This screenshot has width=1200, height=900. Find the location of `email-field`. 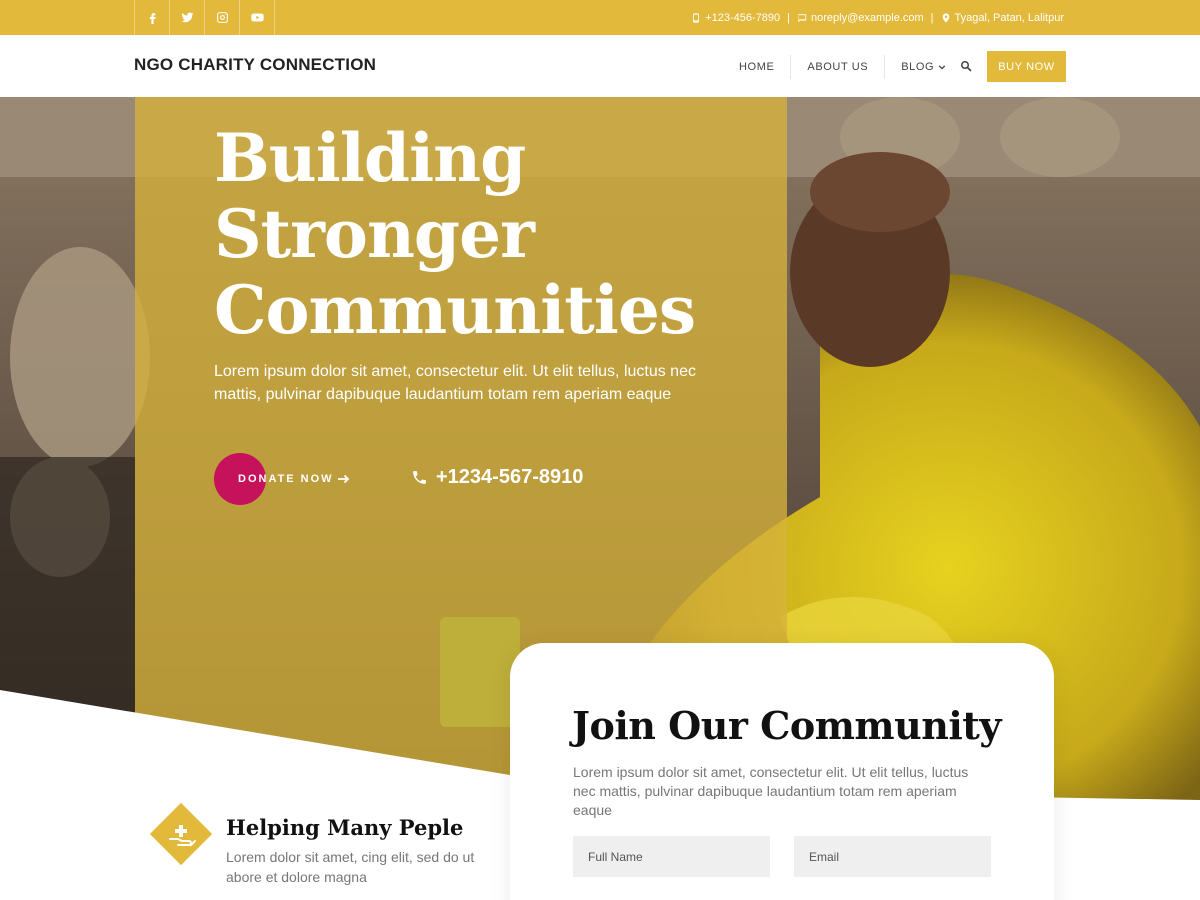

email-field is located at coordinates (892, 856).